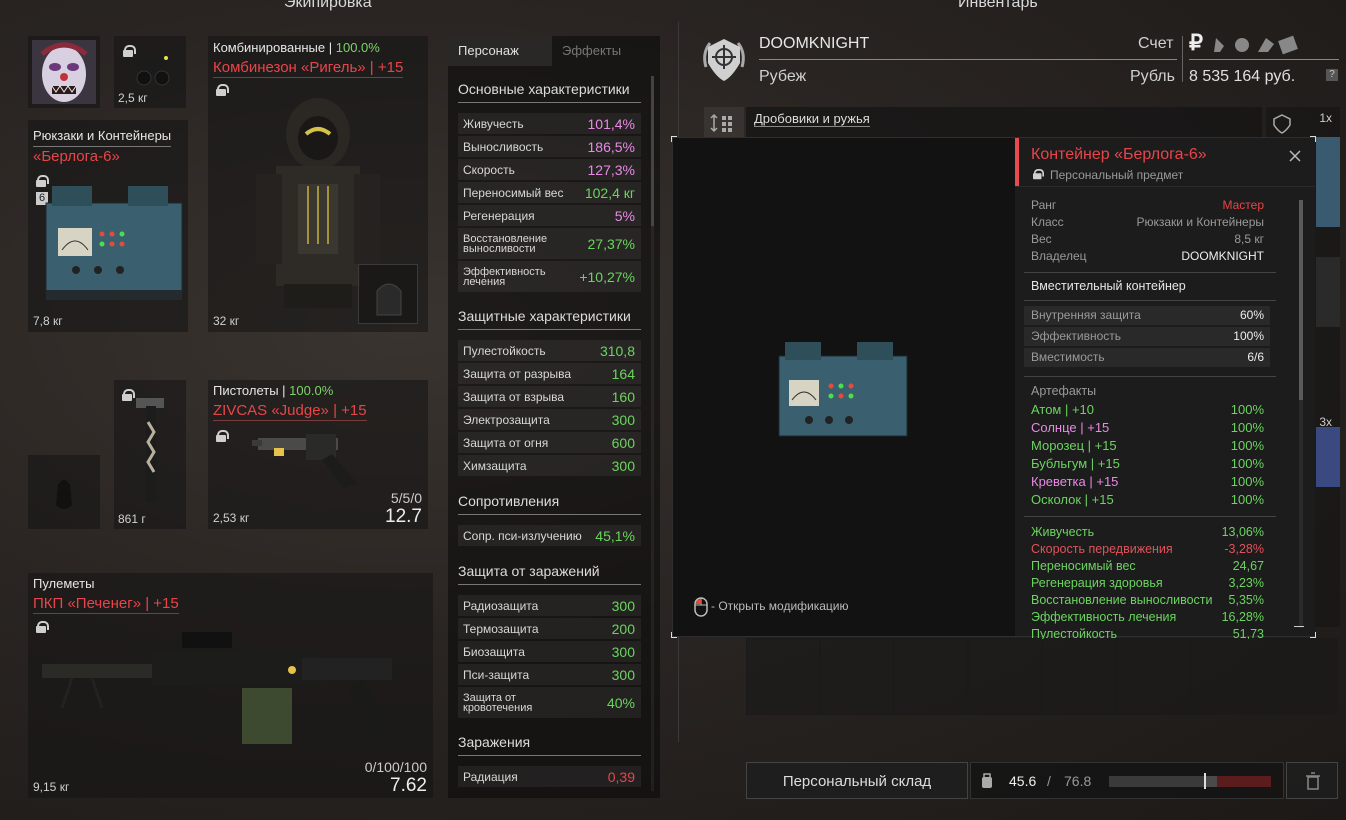 The image size is (1346, 820). What do you see at coordinates (549, 651) in the screenshot?
I see `stat-row: Биозащита 300` at bounding box center [549, 651].